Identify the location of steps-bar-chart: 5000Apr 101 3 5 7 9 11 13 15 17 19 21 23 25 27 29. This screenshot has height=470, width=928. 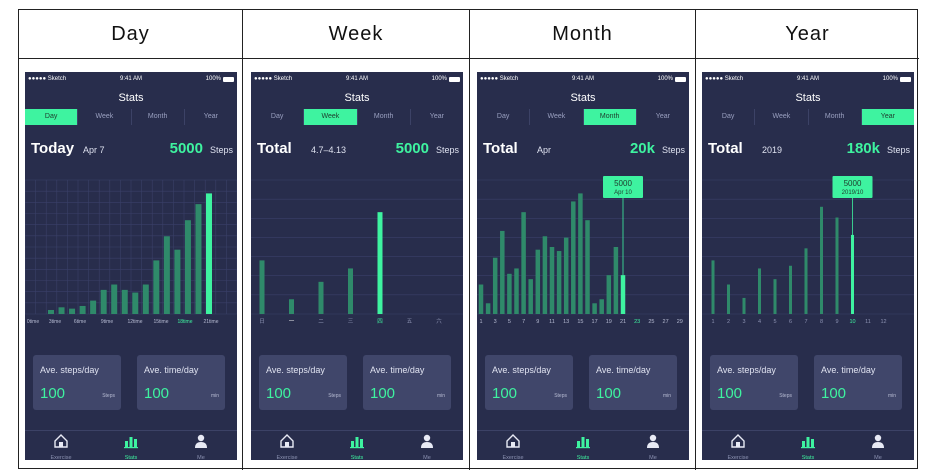
(583, 250).